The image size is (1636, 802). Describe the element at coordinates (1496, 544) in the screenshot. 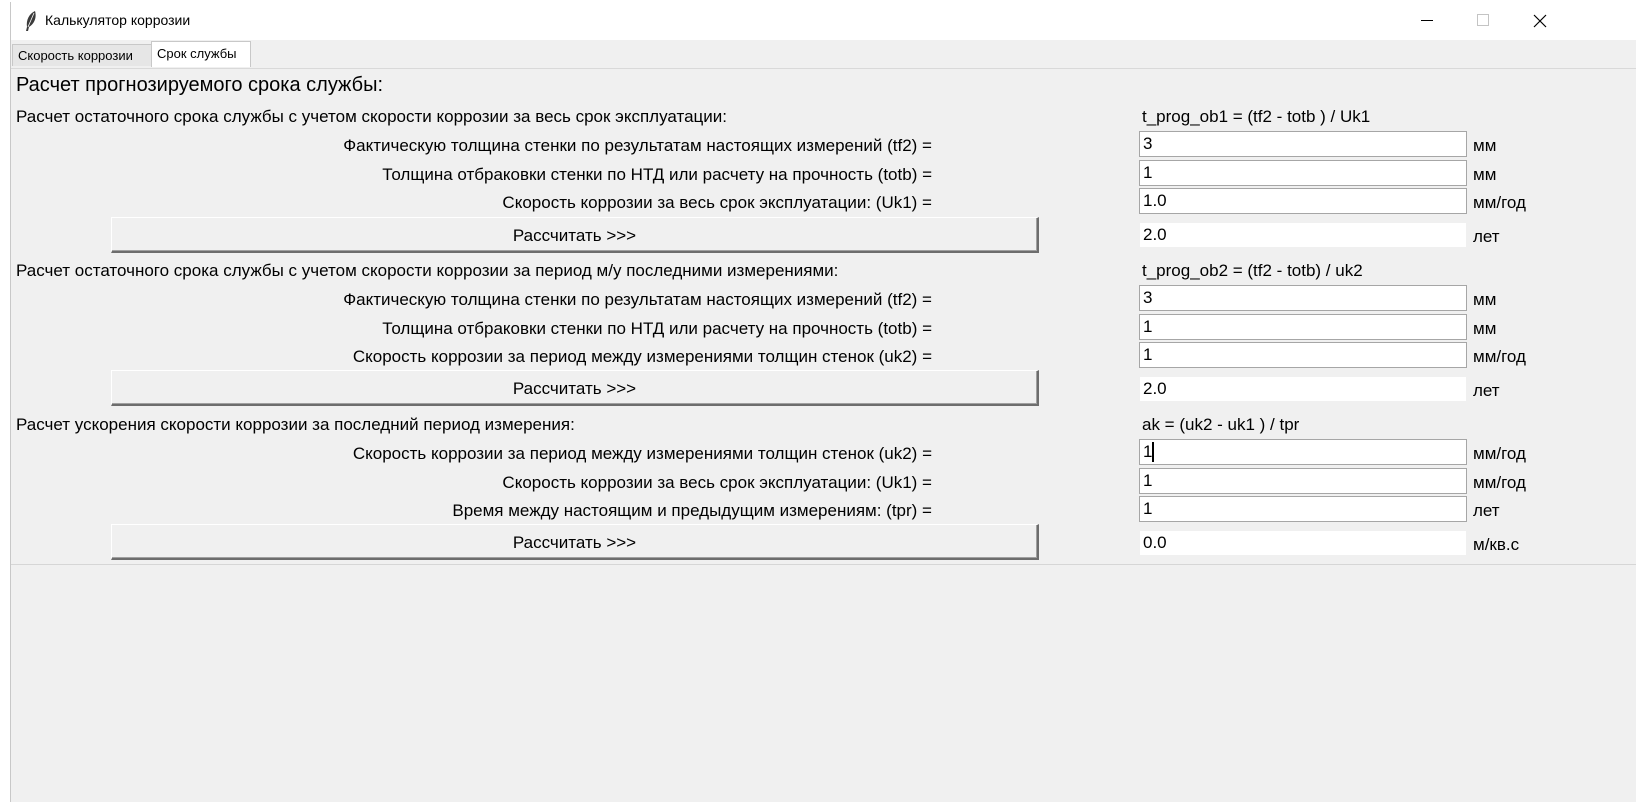

I see `result3-unit: м/кв.с` at that location.